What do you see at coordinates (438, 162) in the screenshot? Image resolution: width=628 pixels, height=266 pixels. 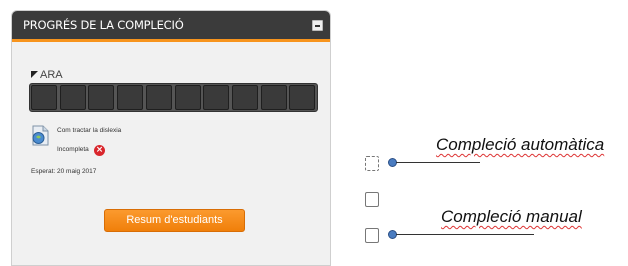 I see `automatic-pointer-line` at bounding box center [438, 162].